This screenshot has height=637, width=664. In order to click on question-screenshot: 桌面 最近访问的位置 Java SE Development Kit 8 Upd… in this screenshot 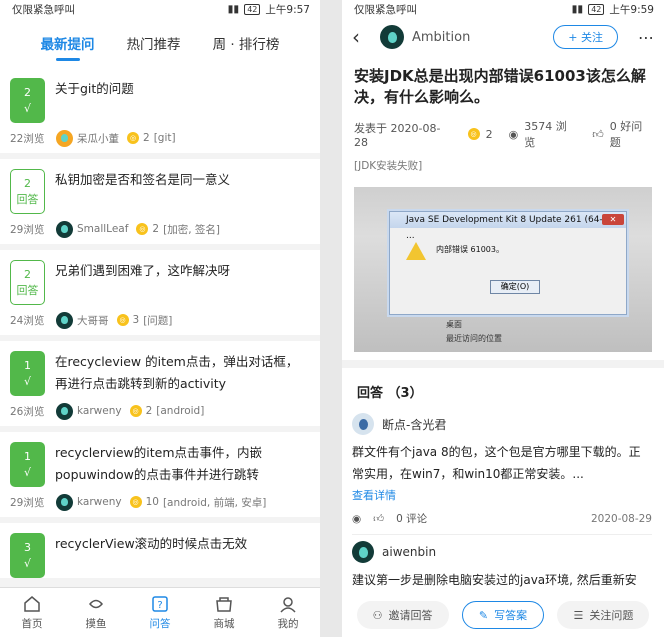, I will do `click(503, 269)`.